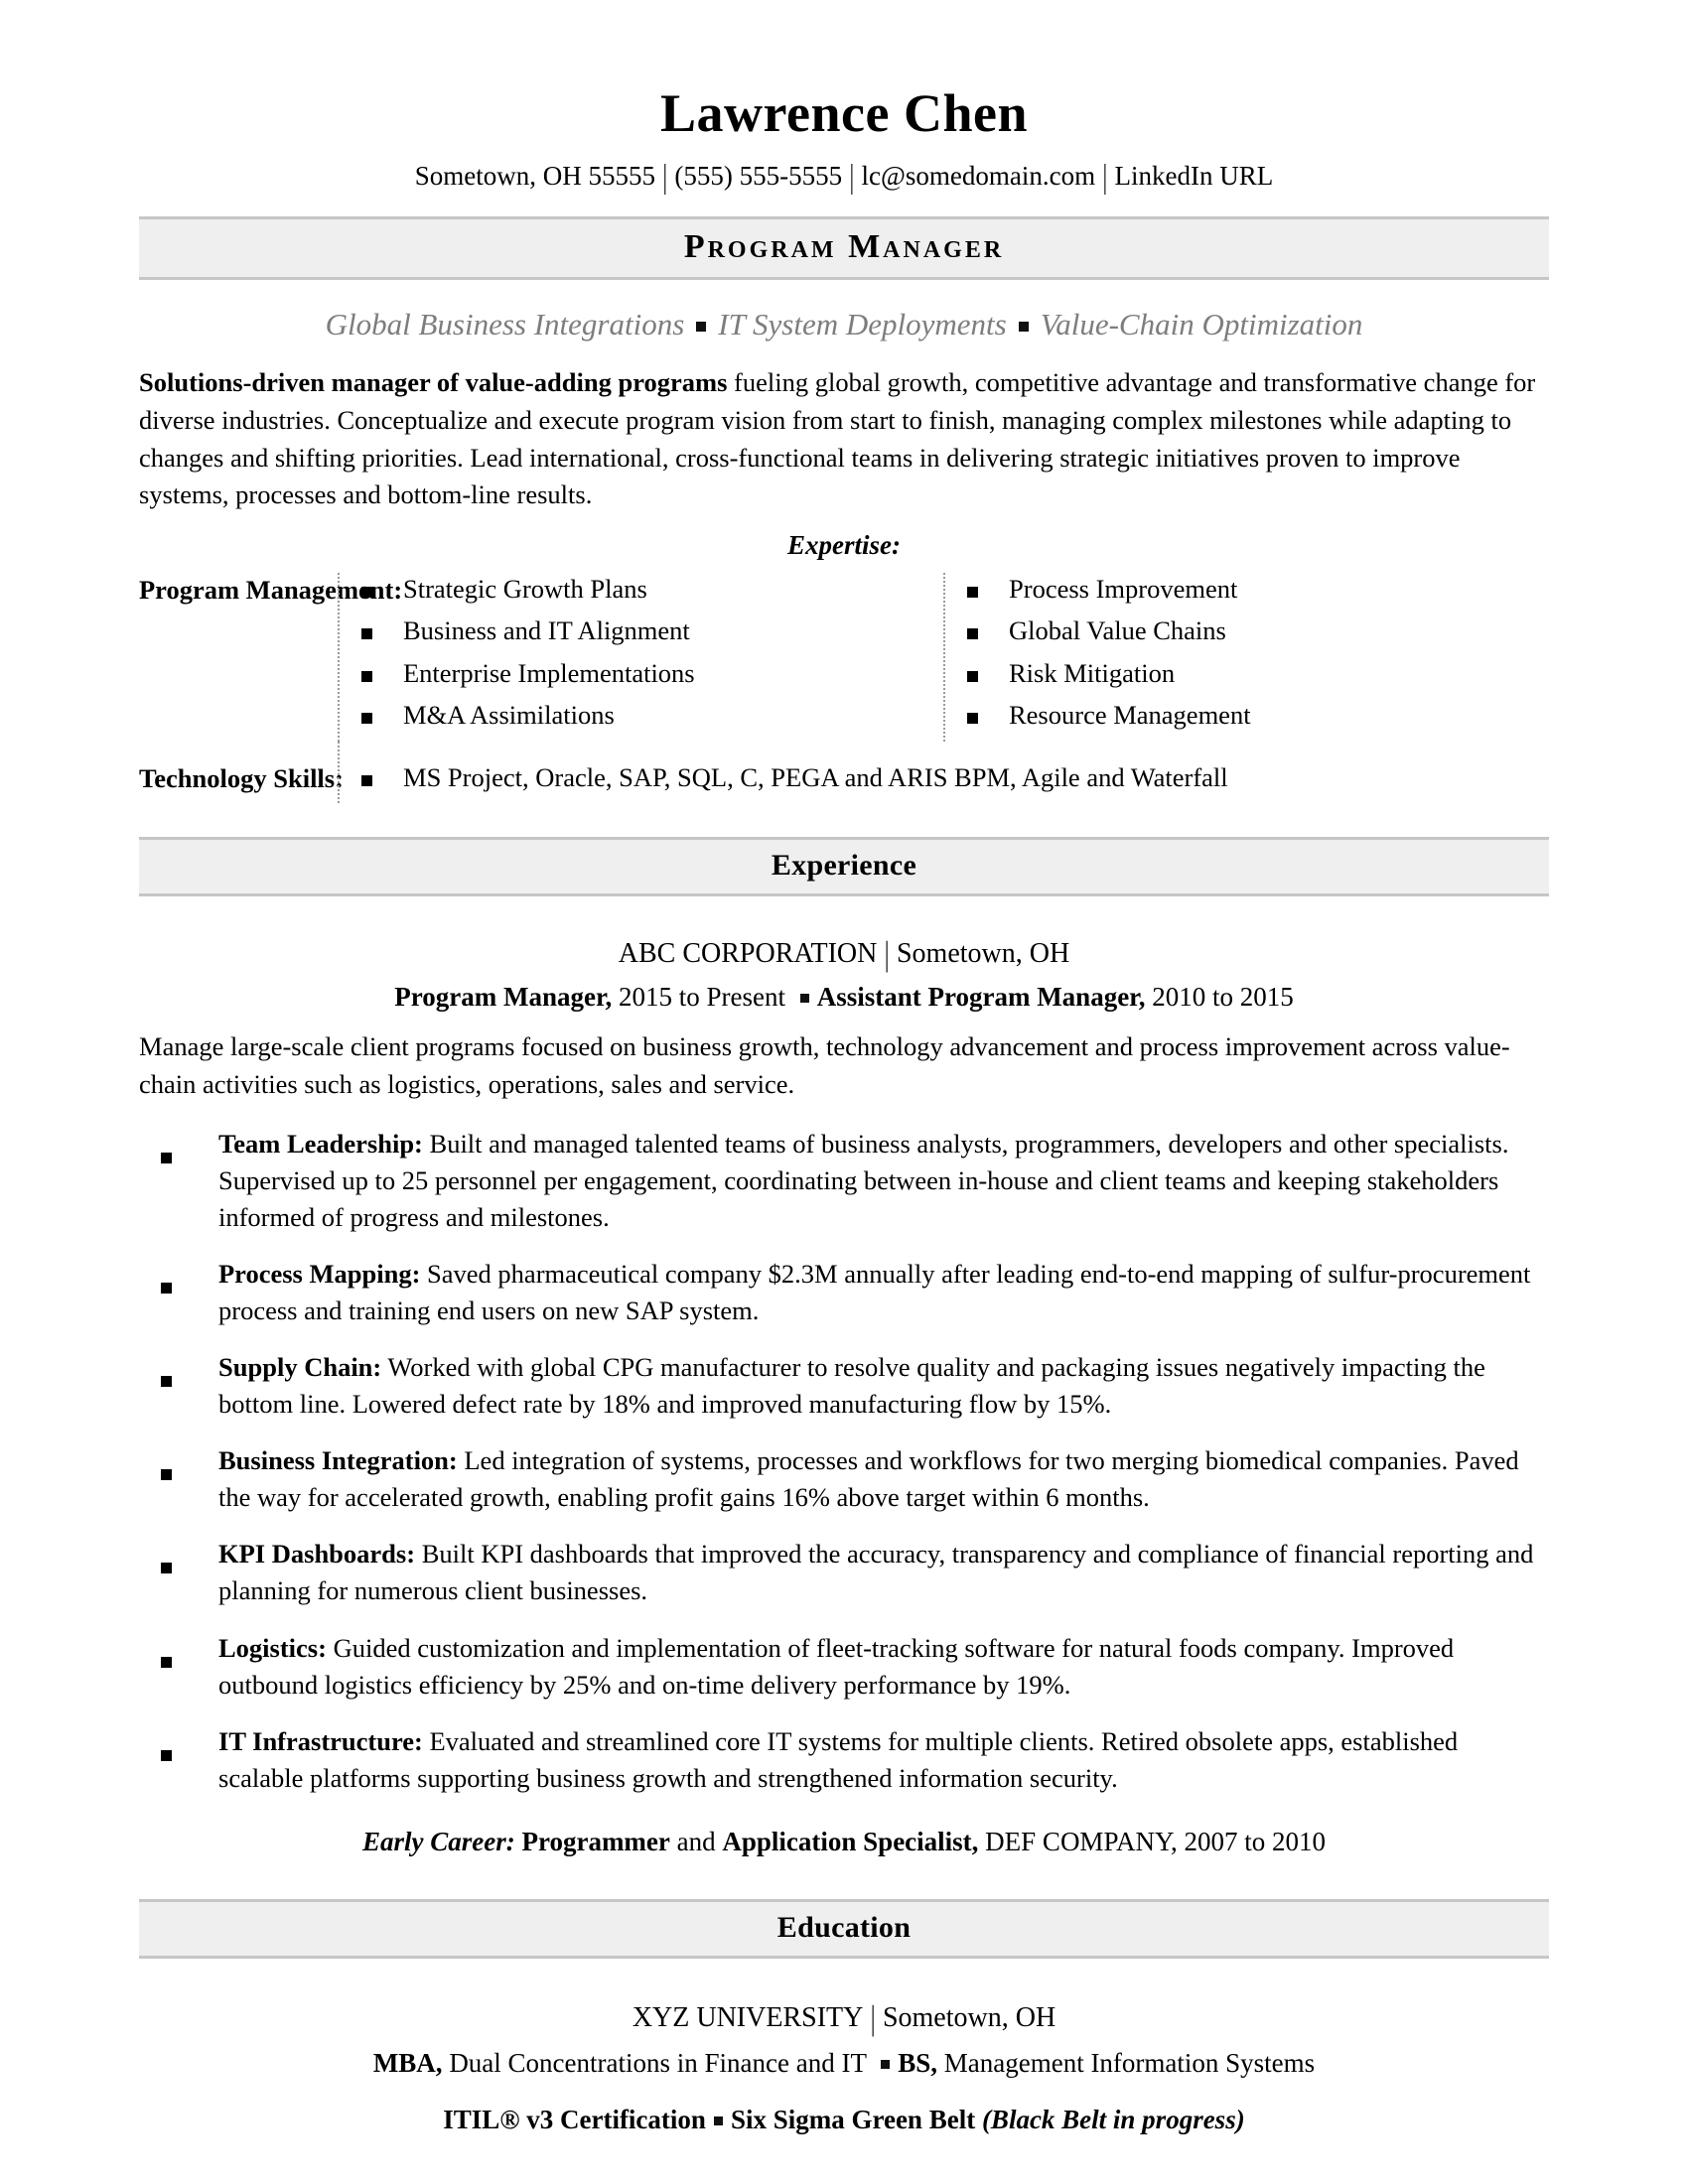 This screenshot has height=2184, width=1688. I want to click on specialty-1: Global Business Integrations, so click(505, 324).